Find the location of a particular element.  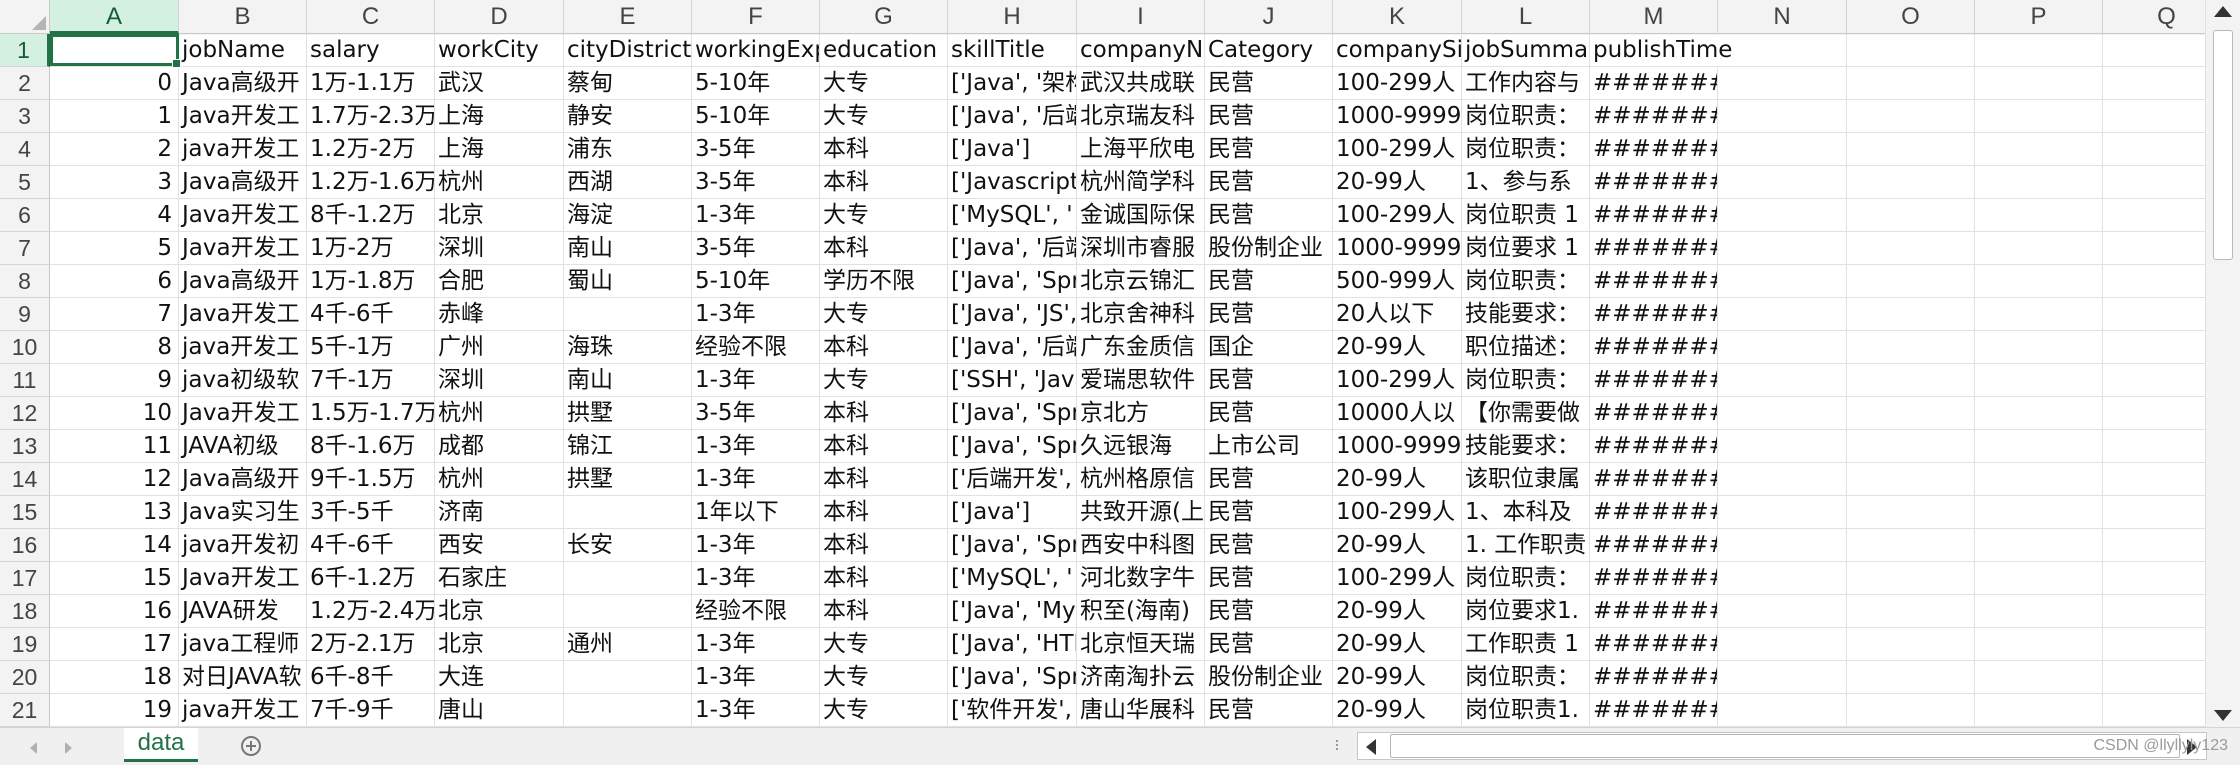

cell-c10: 5千-1万 is located at coordinates (371, 347).